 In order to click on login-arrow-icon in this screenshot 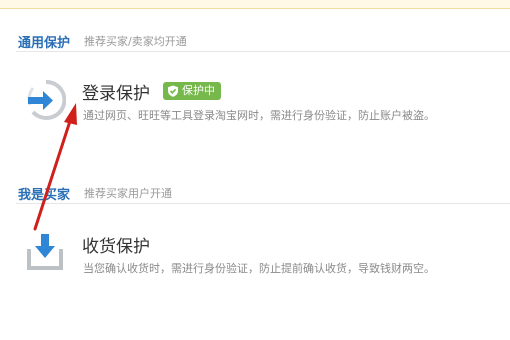, I will do `click(46, 99)`.